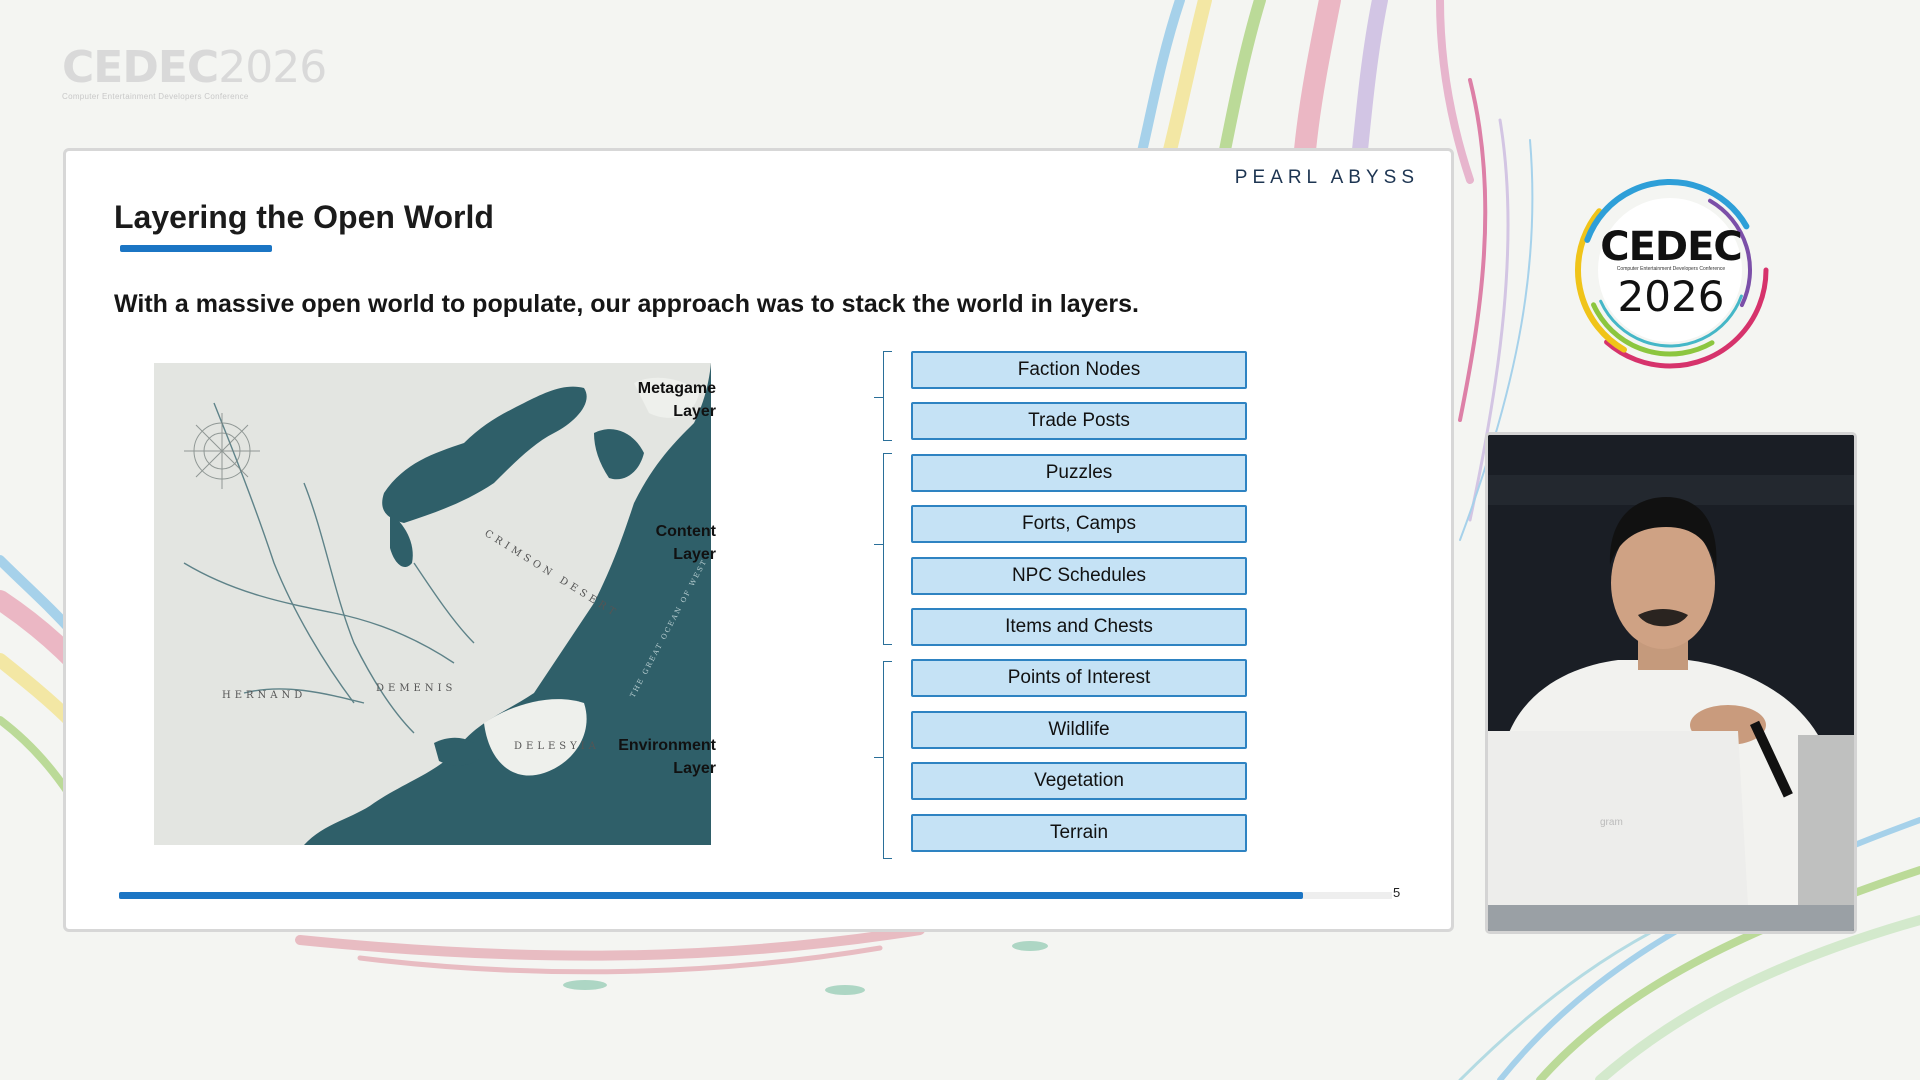 The height and width of the screenshot is (1080, 1920). Describe the element at coordinates (1079, 730) in the screenshot. I see `layer-box-wildlife: Wildlife` at that location.